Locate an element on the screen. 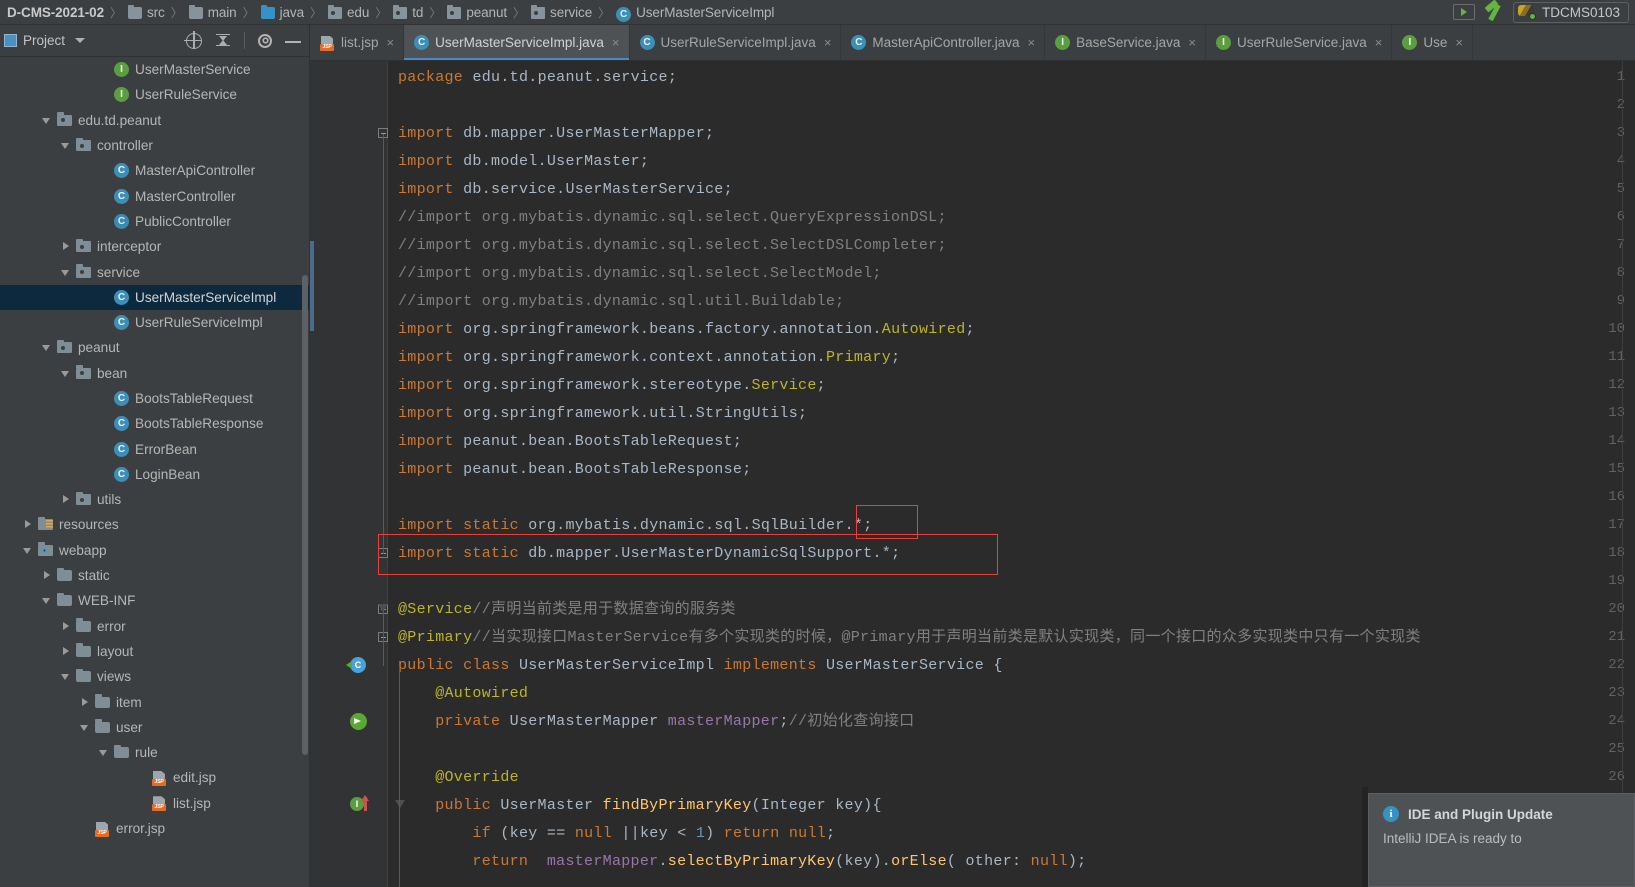 Image resolution: width=1635 pixels, height=887 pixels. tree-node: error is located at coordinates (155, 626).